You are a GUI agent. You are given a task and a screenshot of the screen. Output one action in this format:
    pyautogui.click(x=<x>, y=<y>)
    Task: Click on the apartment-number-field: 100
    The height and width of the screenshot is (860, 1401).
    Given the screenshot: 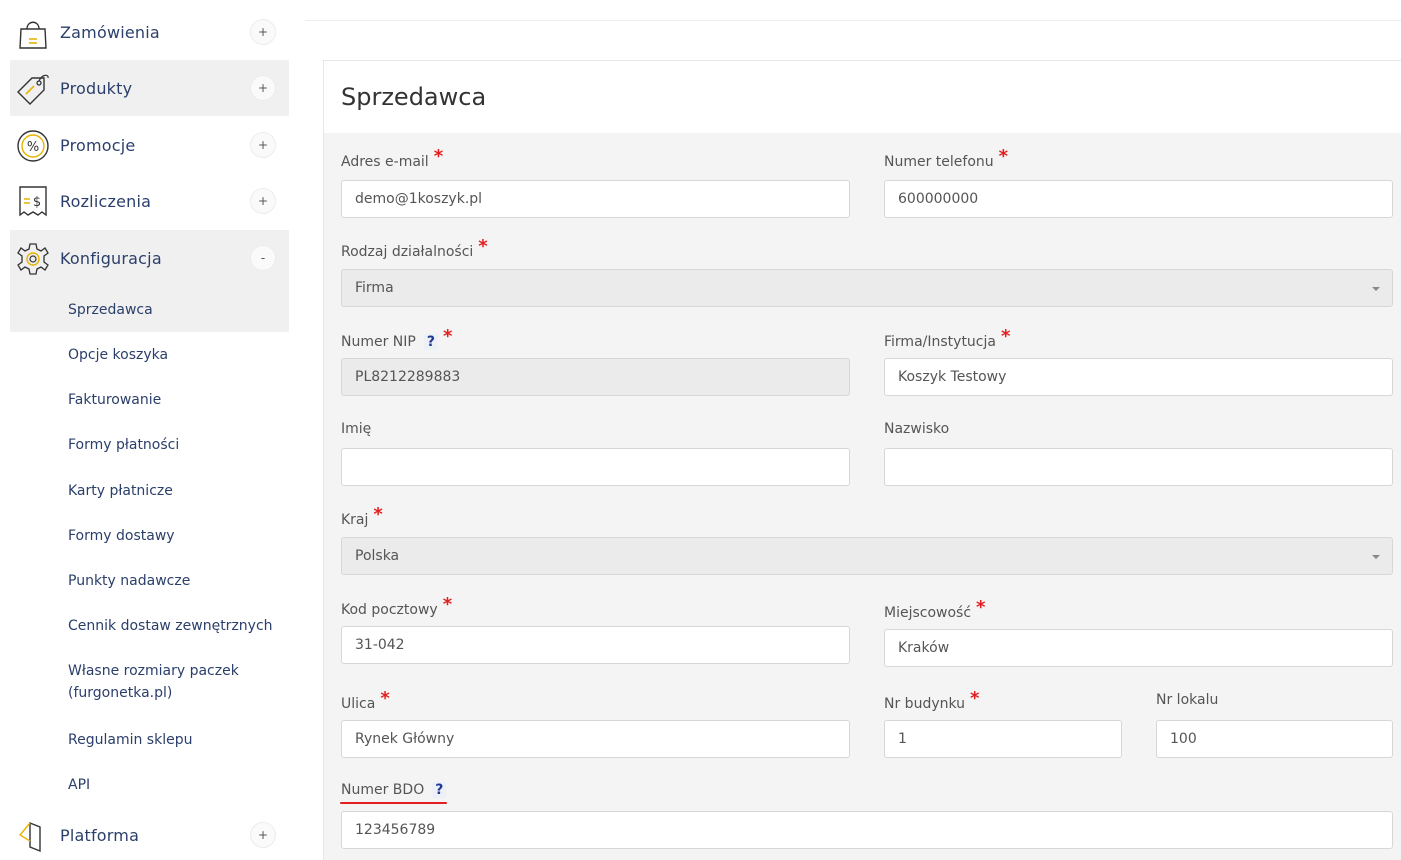 What is the action you would take?
    pyautogui.click(x=1274, y=739)
    